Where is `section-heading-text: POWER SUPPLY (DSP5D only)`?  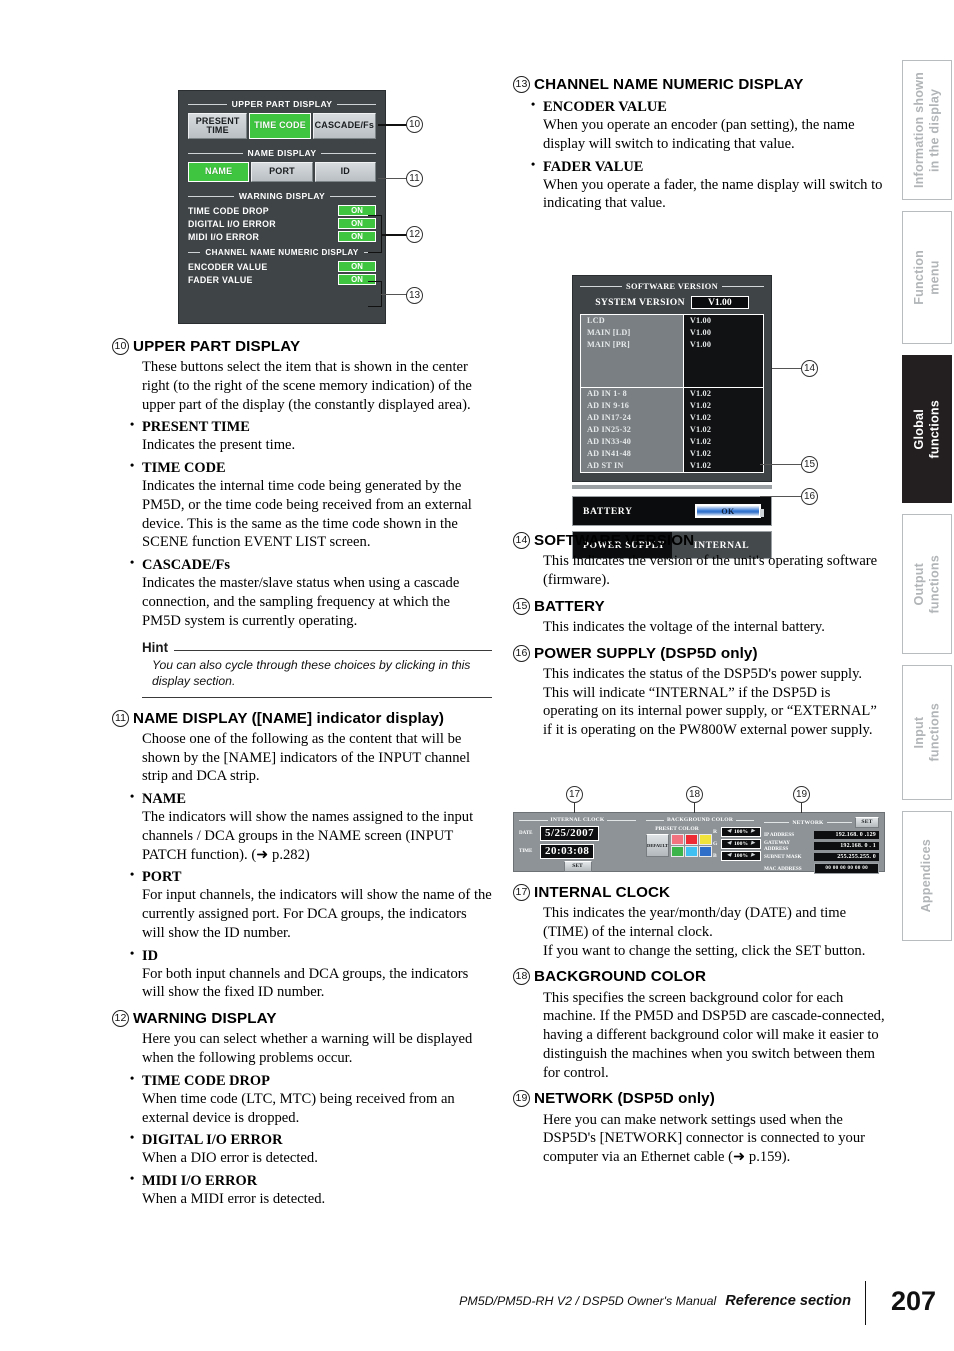 section-heading-text: POWER SUPPLY (DSP5D only) is located at coordinates (646, 653).